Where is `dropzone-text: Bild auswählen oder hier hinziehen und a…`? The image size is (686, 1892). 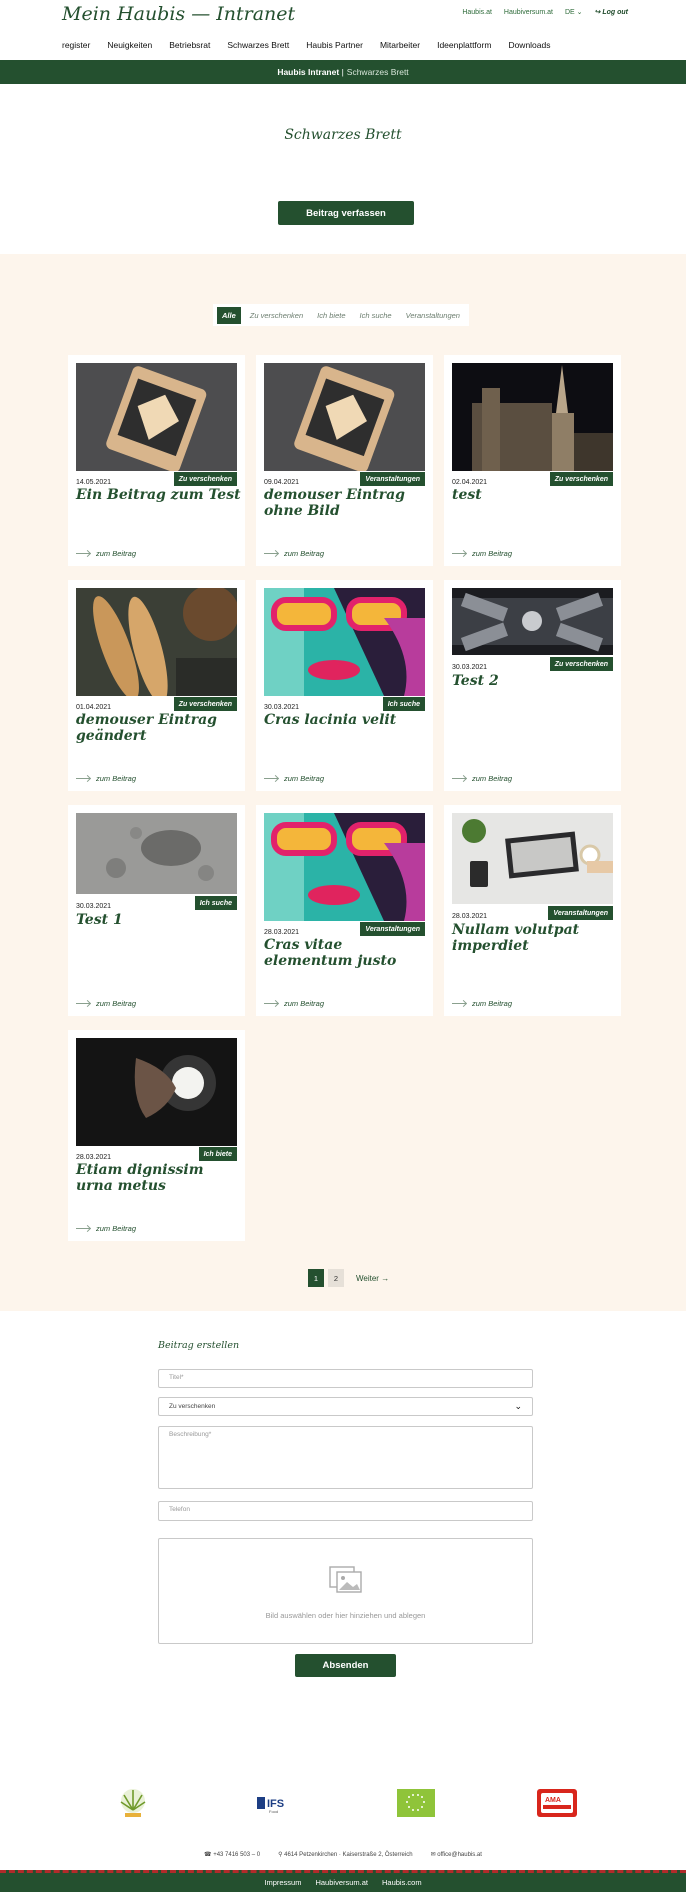
dropzone-text: Bild auswählen oder hier hinziehen und a… is located at coordinates (345, 1615).